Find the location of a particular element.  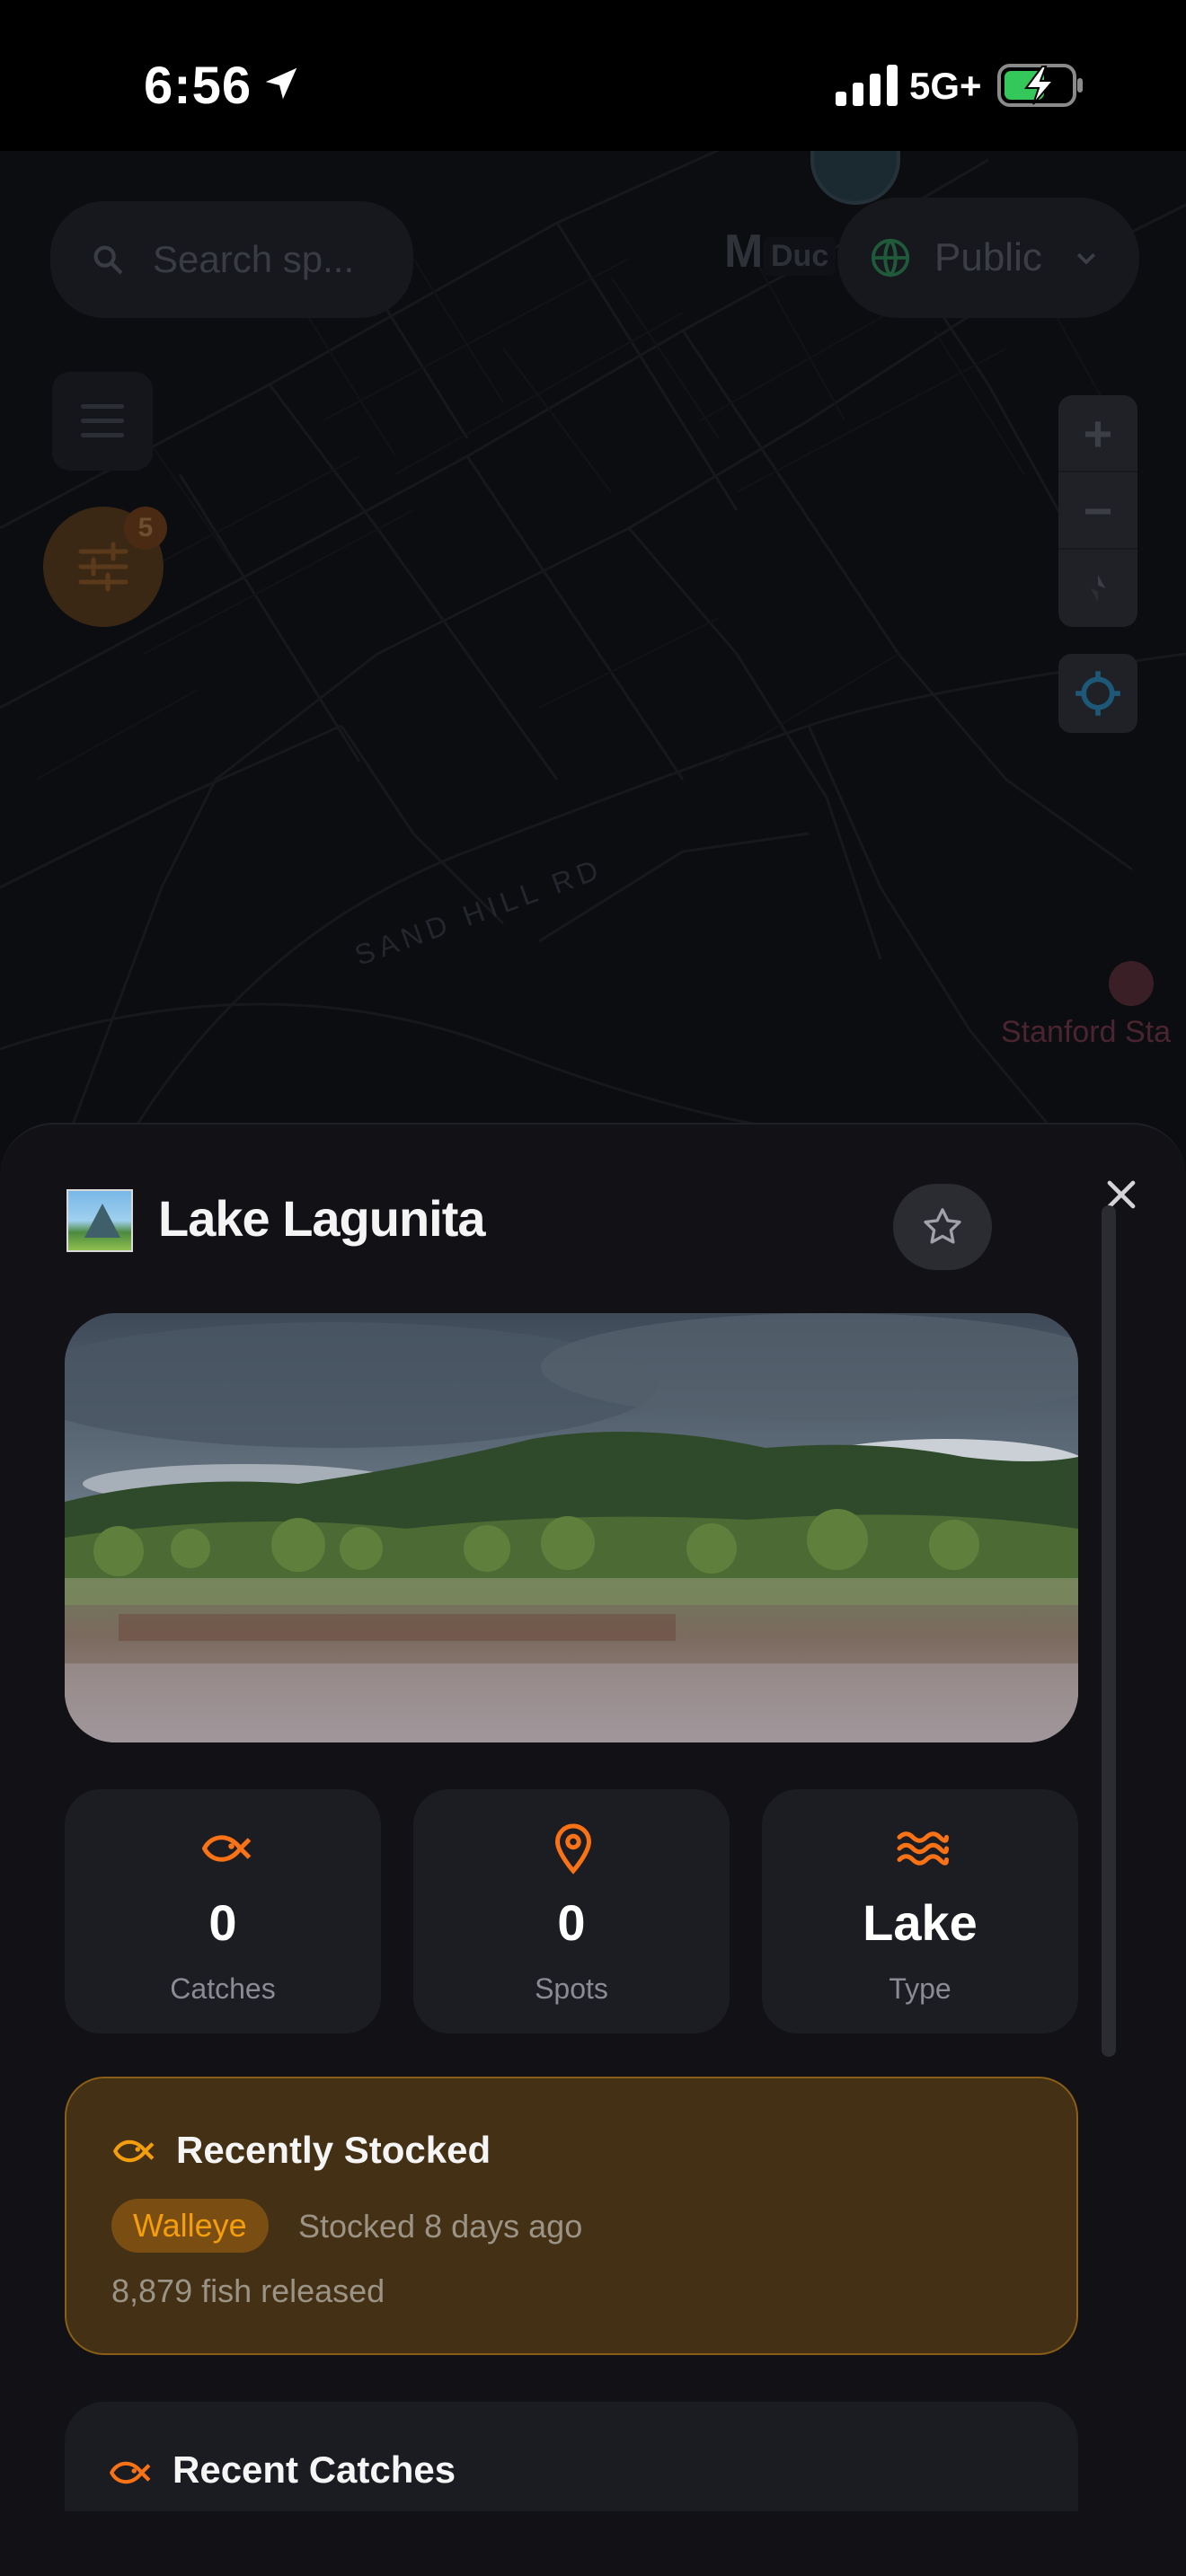

compass-button is located at coordinates (1097, 588).